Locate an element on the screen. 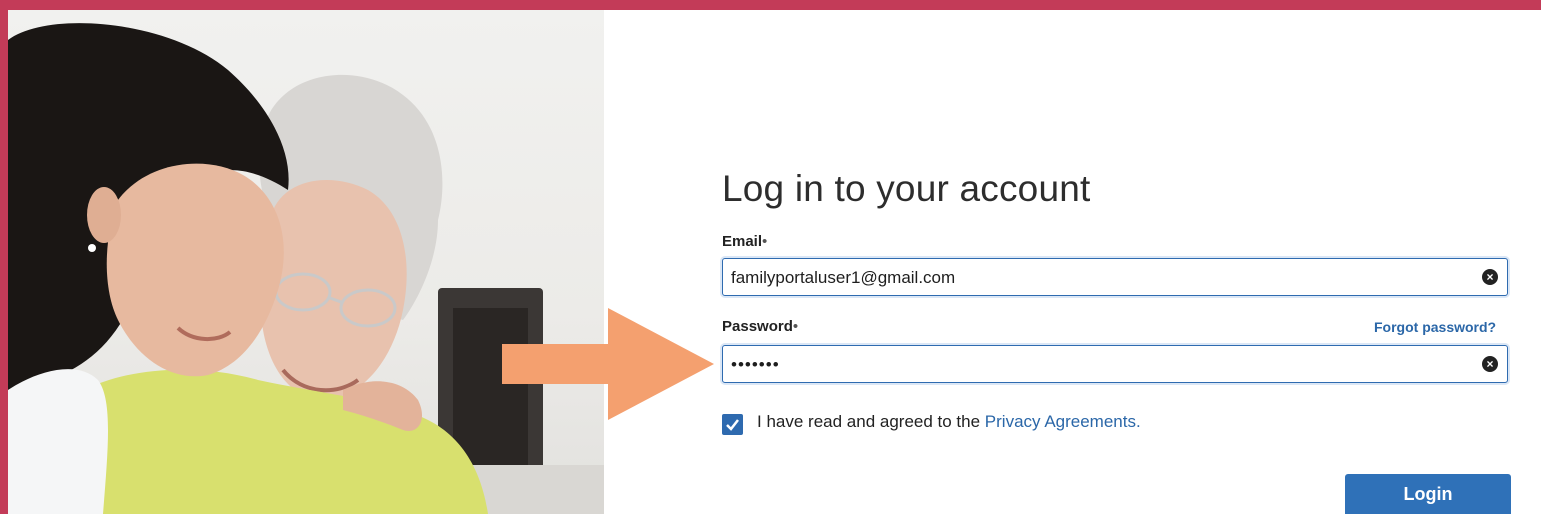 This screenshot has width=1541, height=514. email-label: Email• is located at coordinates (744, 241).